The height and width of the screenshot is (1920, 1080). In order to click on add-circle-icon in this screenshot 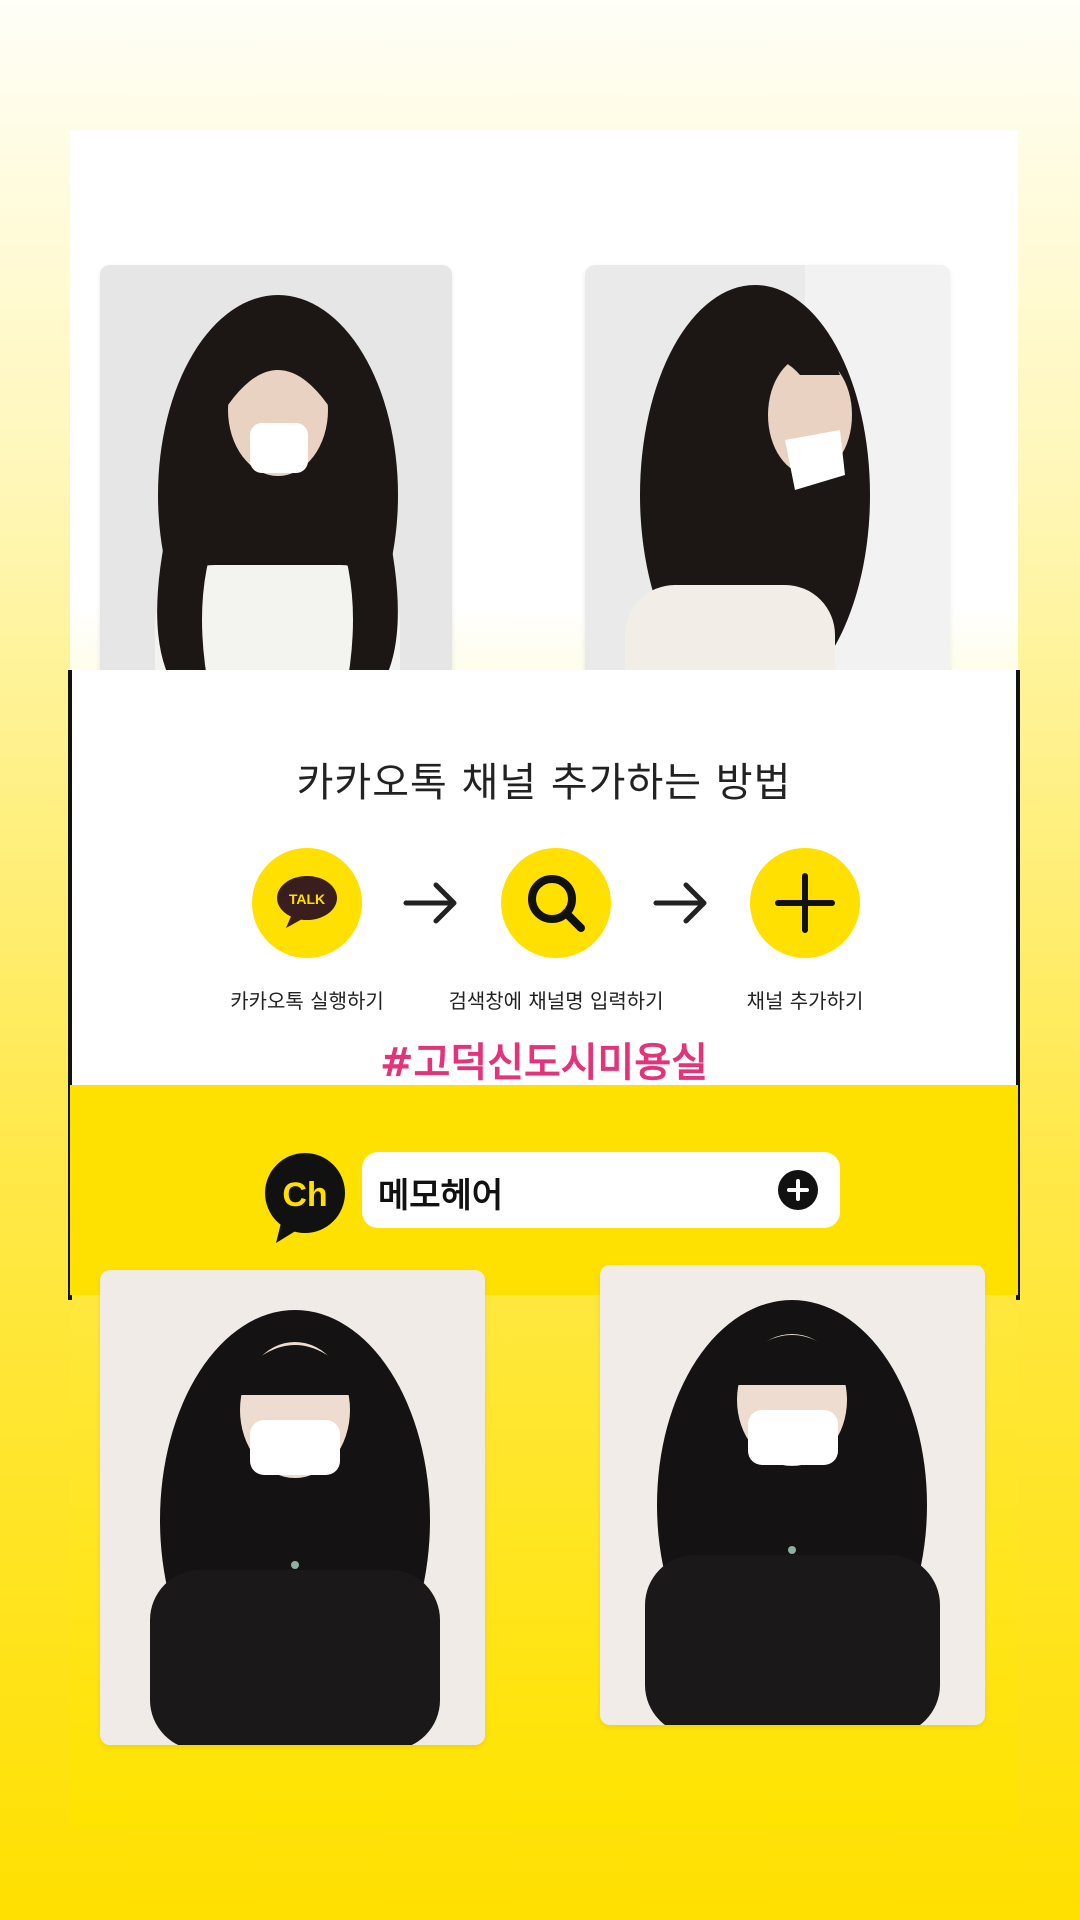, I will do `click(798, 1190)`.